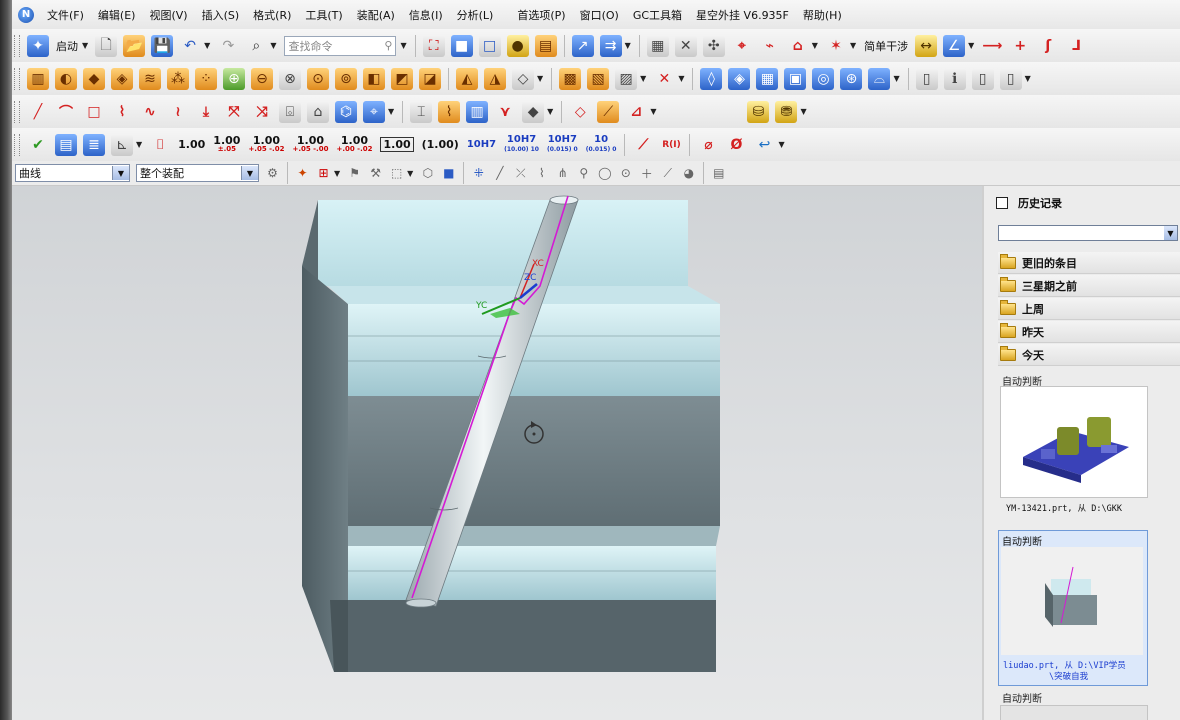  What do you see at coordinates (886, 46) in the screenshot?
I see `simple-interference-button: 简单干涉` at bounding box center [886, 46].